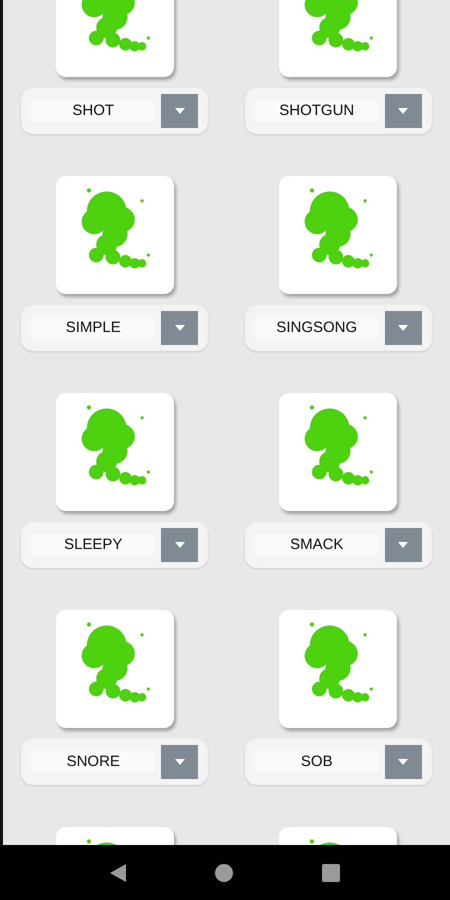  I want to click on sound-dropdown: SIMPLE, so click(114, 328).